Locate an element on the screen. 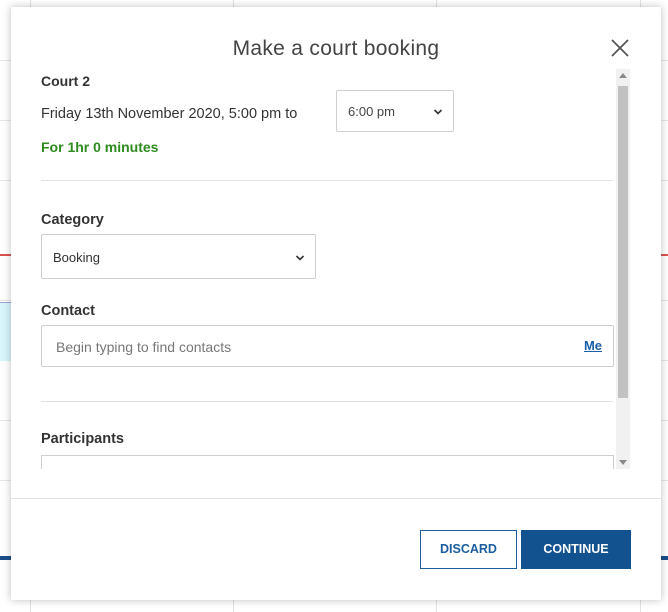  participants-field is located at coordinates (327, 462).